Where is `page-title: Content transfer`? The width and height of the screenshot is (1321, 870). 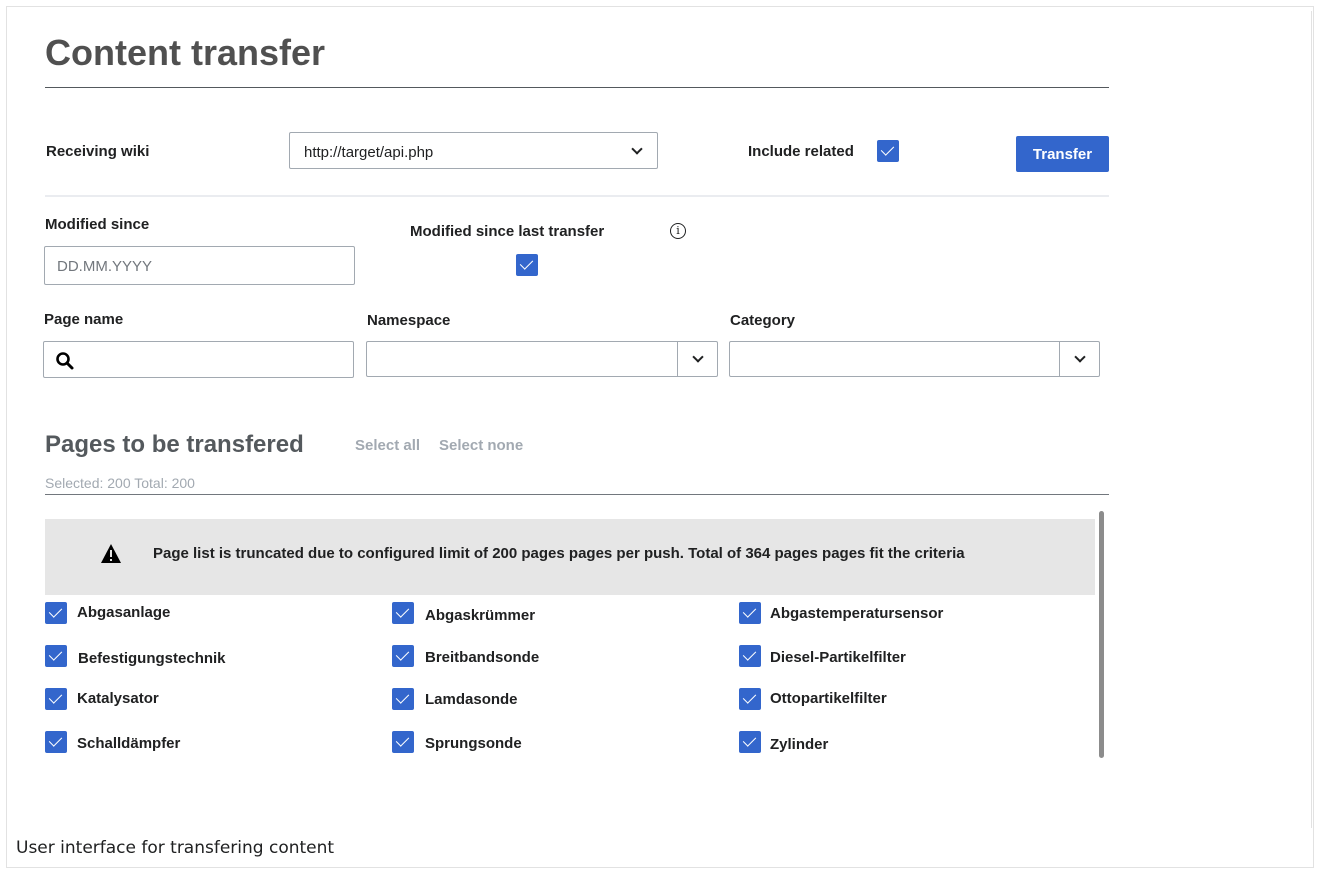 page-title: Content transfer is located at coordinates (185, 52).